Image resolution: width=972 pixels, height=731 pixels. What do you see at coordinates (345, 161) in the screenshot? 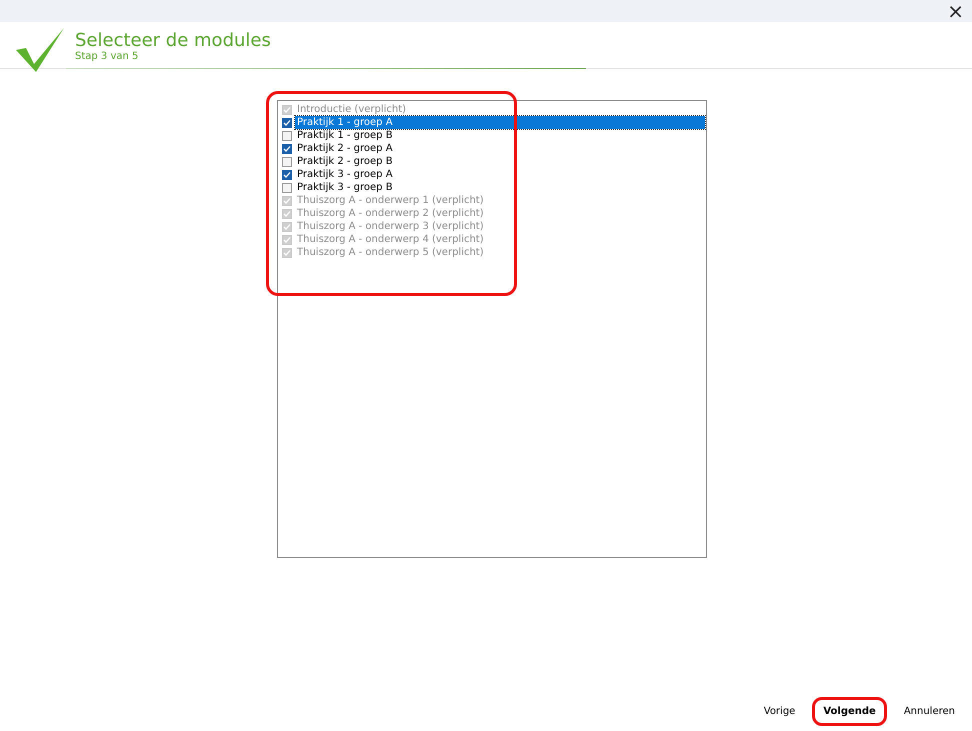
I see `module-item: Praktijk 2 - groep B` at bounding box center [345, 161].